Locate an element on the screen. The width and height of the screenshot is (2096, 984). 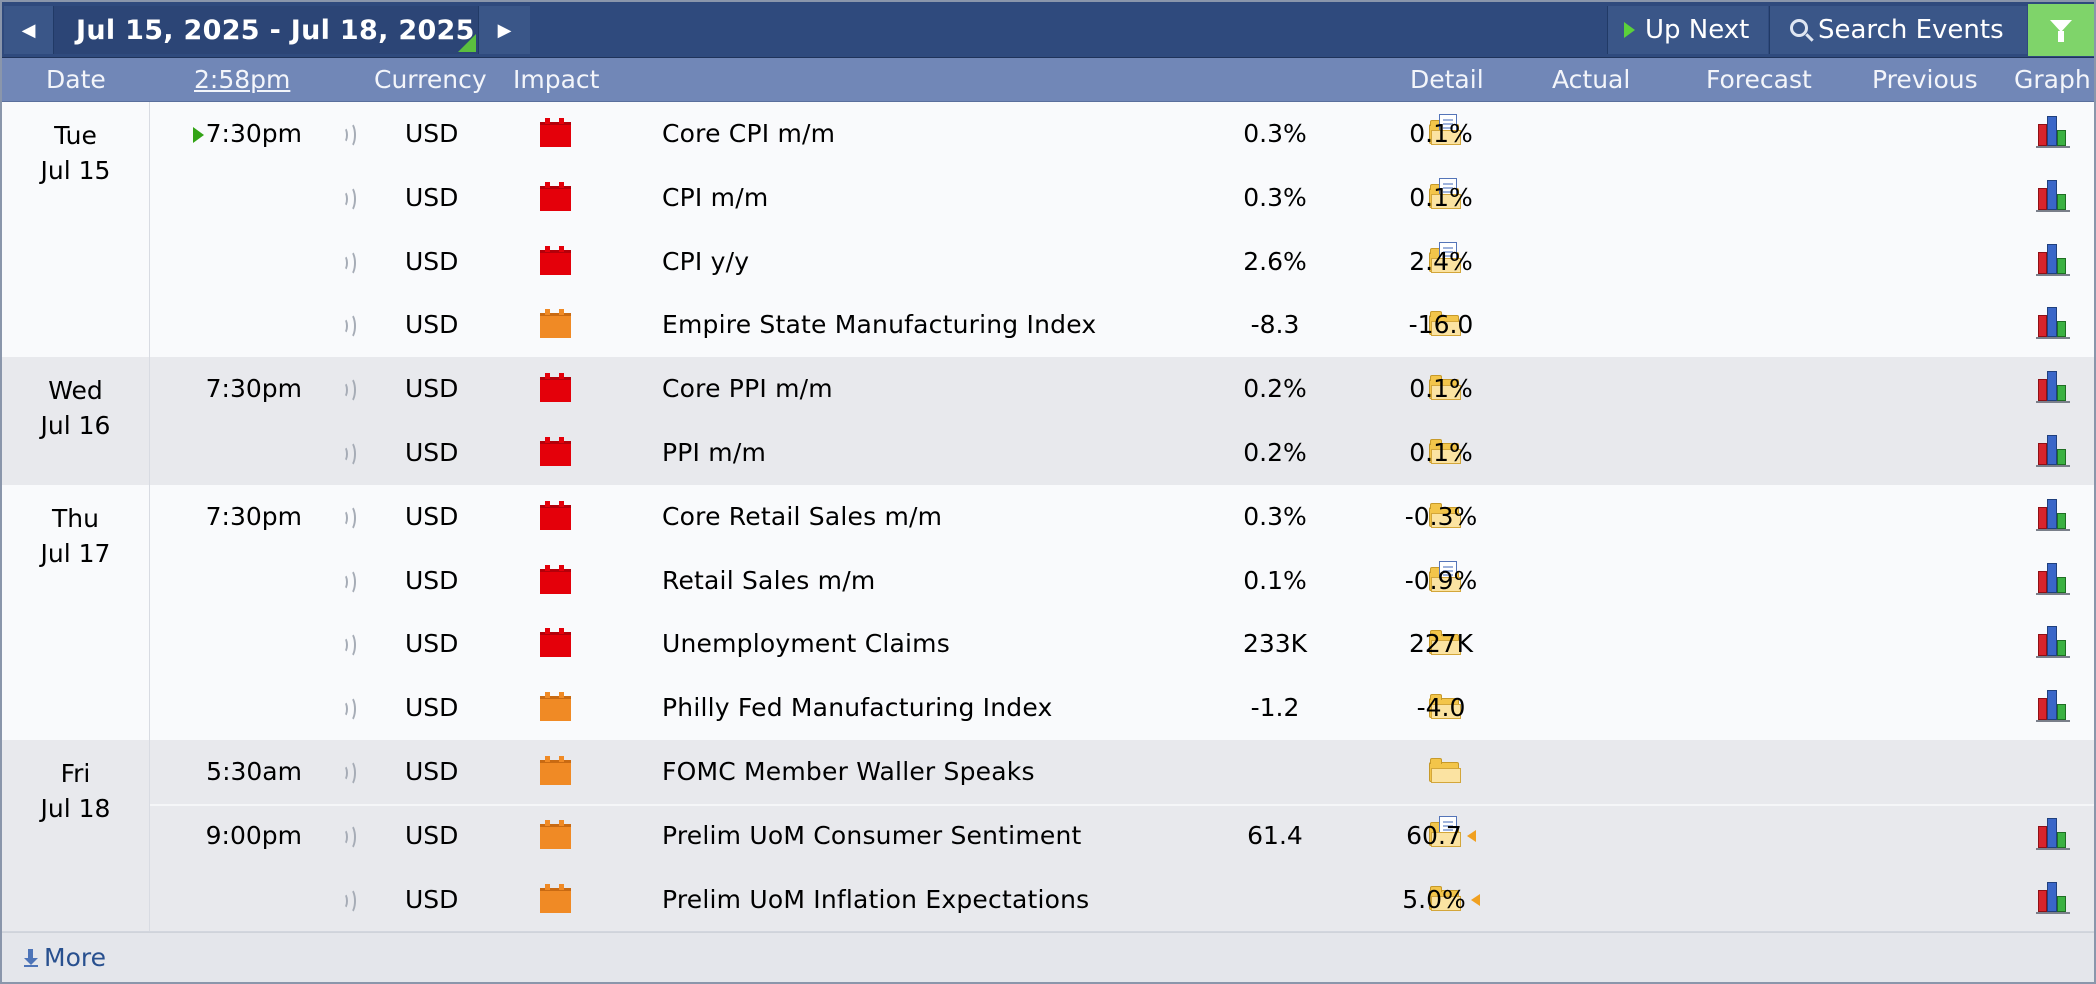
filter-button is located at coordinates (2061, 30).